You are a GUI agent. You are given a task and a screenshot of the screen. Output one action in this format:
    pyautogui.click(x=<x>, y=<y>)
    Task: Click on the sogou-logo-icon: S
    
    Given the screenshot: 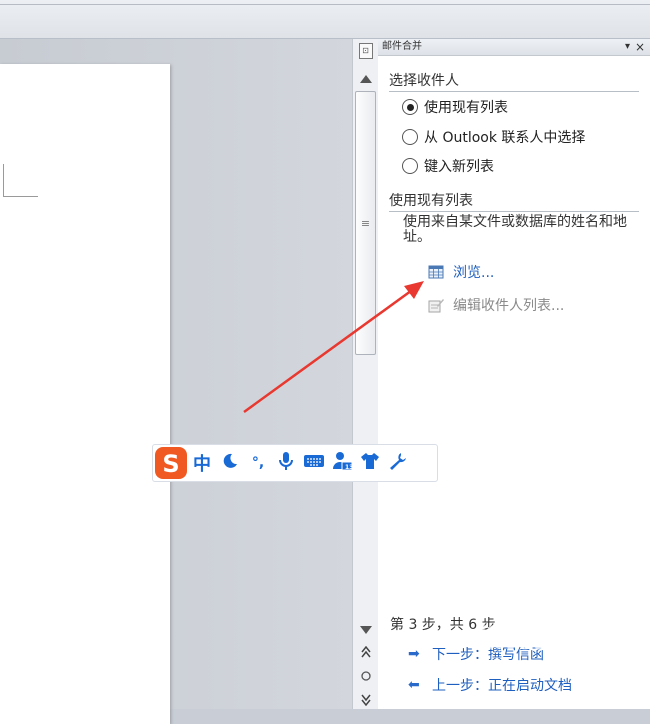 What is the action you would take?
    pyautogui.click(x=171, y=463)
    